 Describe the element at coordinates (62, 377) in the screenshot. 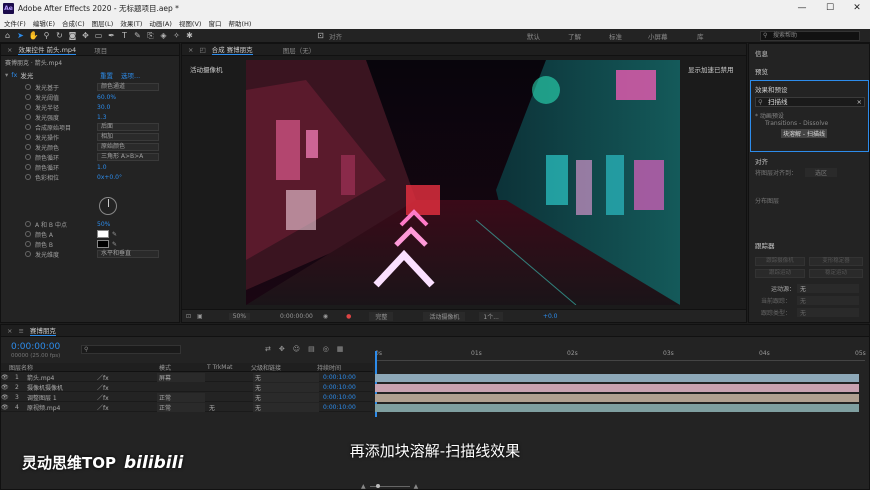

I see `layer-name: 箭头.mp4` at that location.